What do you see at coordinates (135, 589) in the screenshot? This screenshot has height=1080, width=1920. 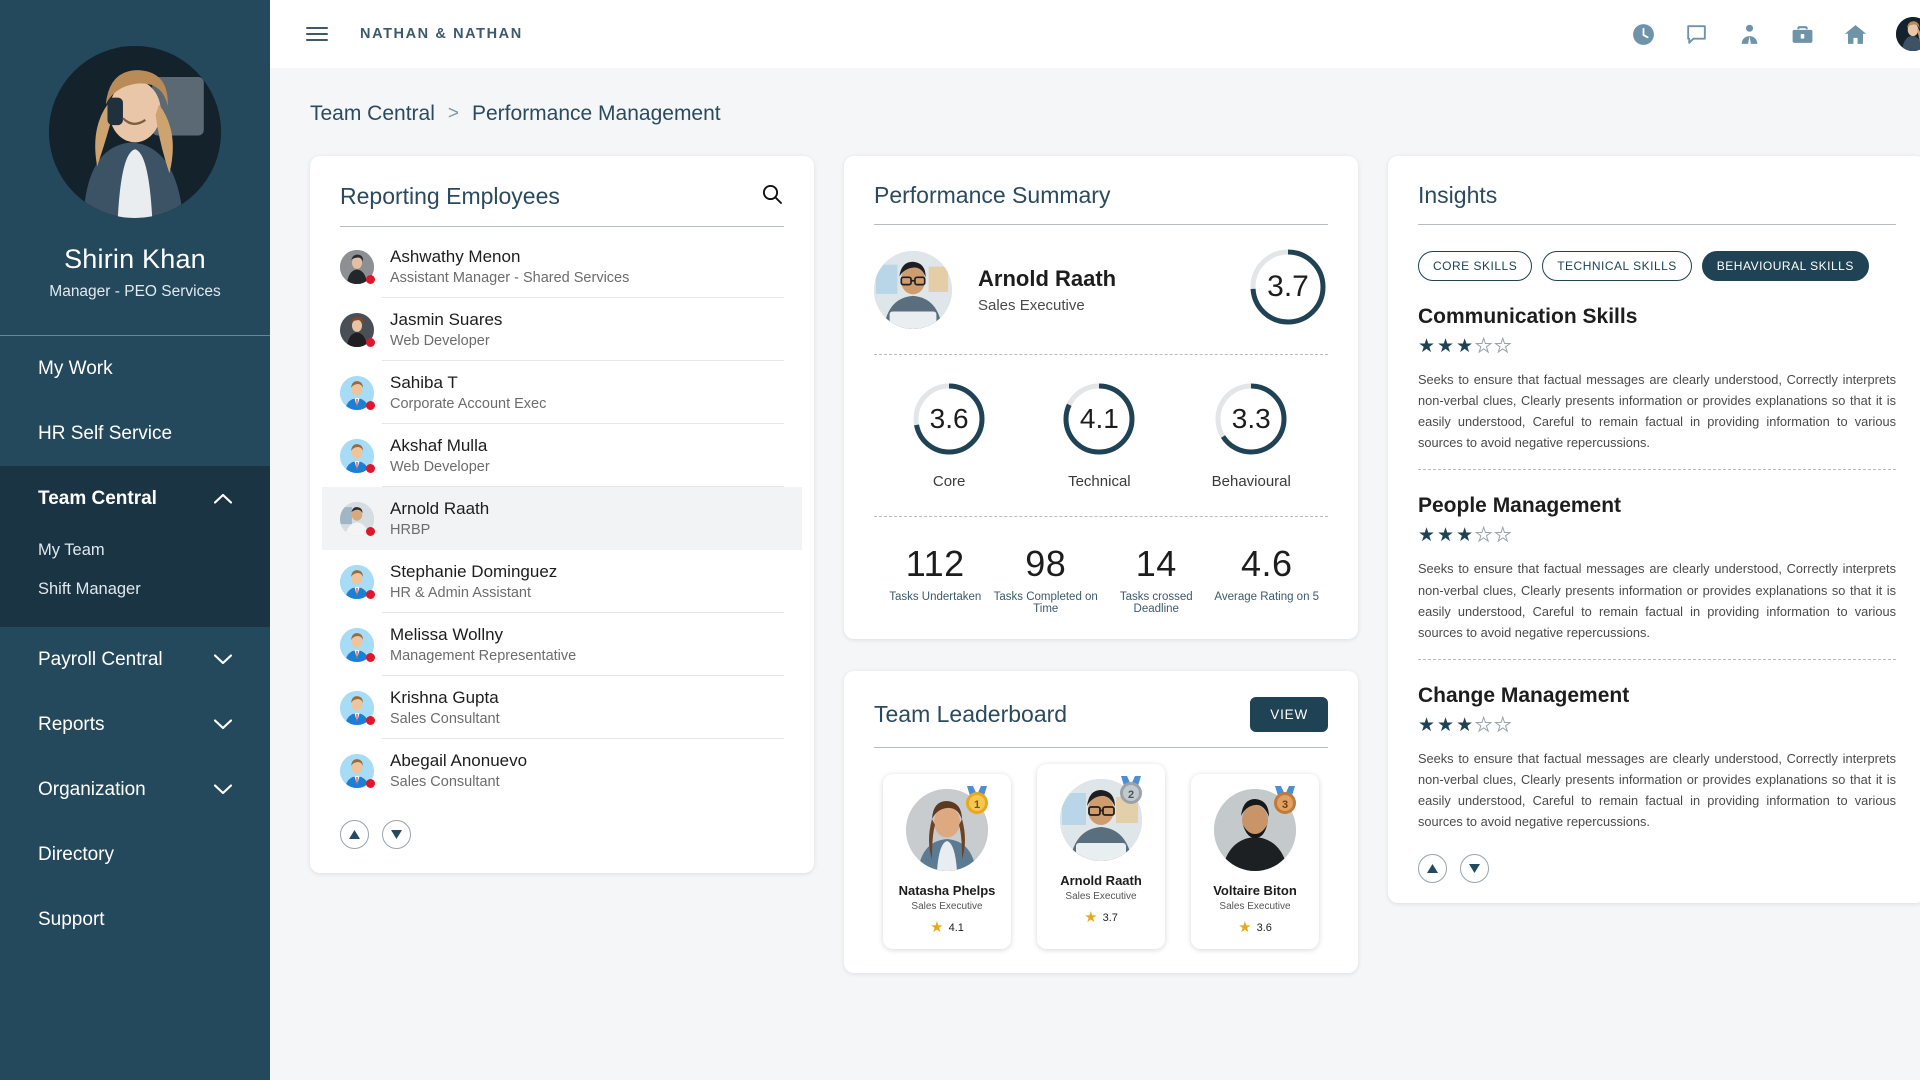 I see `sidebar-subitem-shift-manager: Shift Manager` at bounding box center [135, 589].